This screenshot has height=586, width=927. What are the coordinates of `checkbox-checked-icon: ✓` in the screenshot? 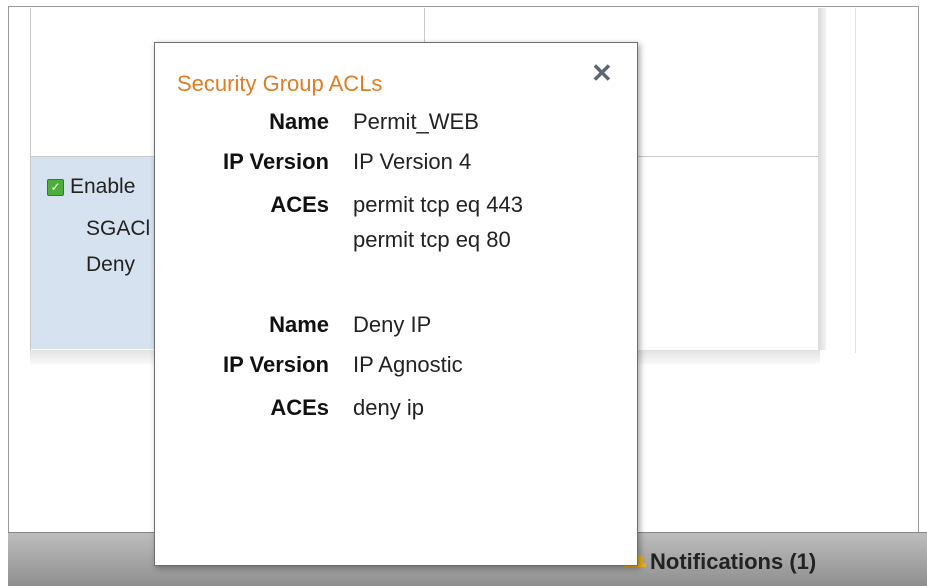 It's located at (55, 187).